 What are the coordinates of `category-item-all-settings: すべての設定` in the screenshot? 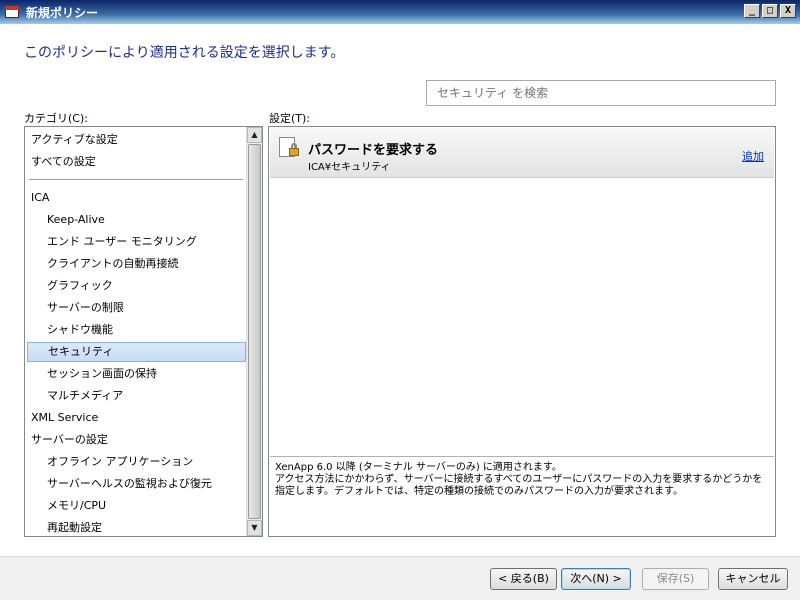 It's located at (136, 162).